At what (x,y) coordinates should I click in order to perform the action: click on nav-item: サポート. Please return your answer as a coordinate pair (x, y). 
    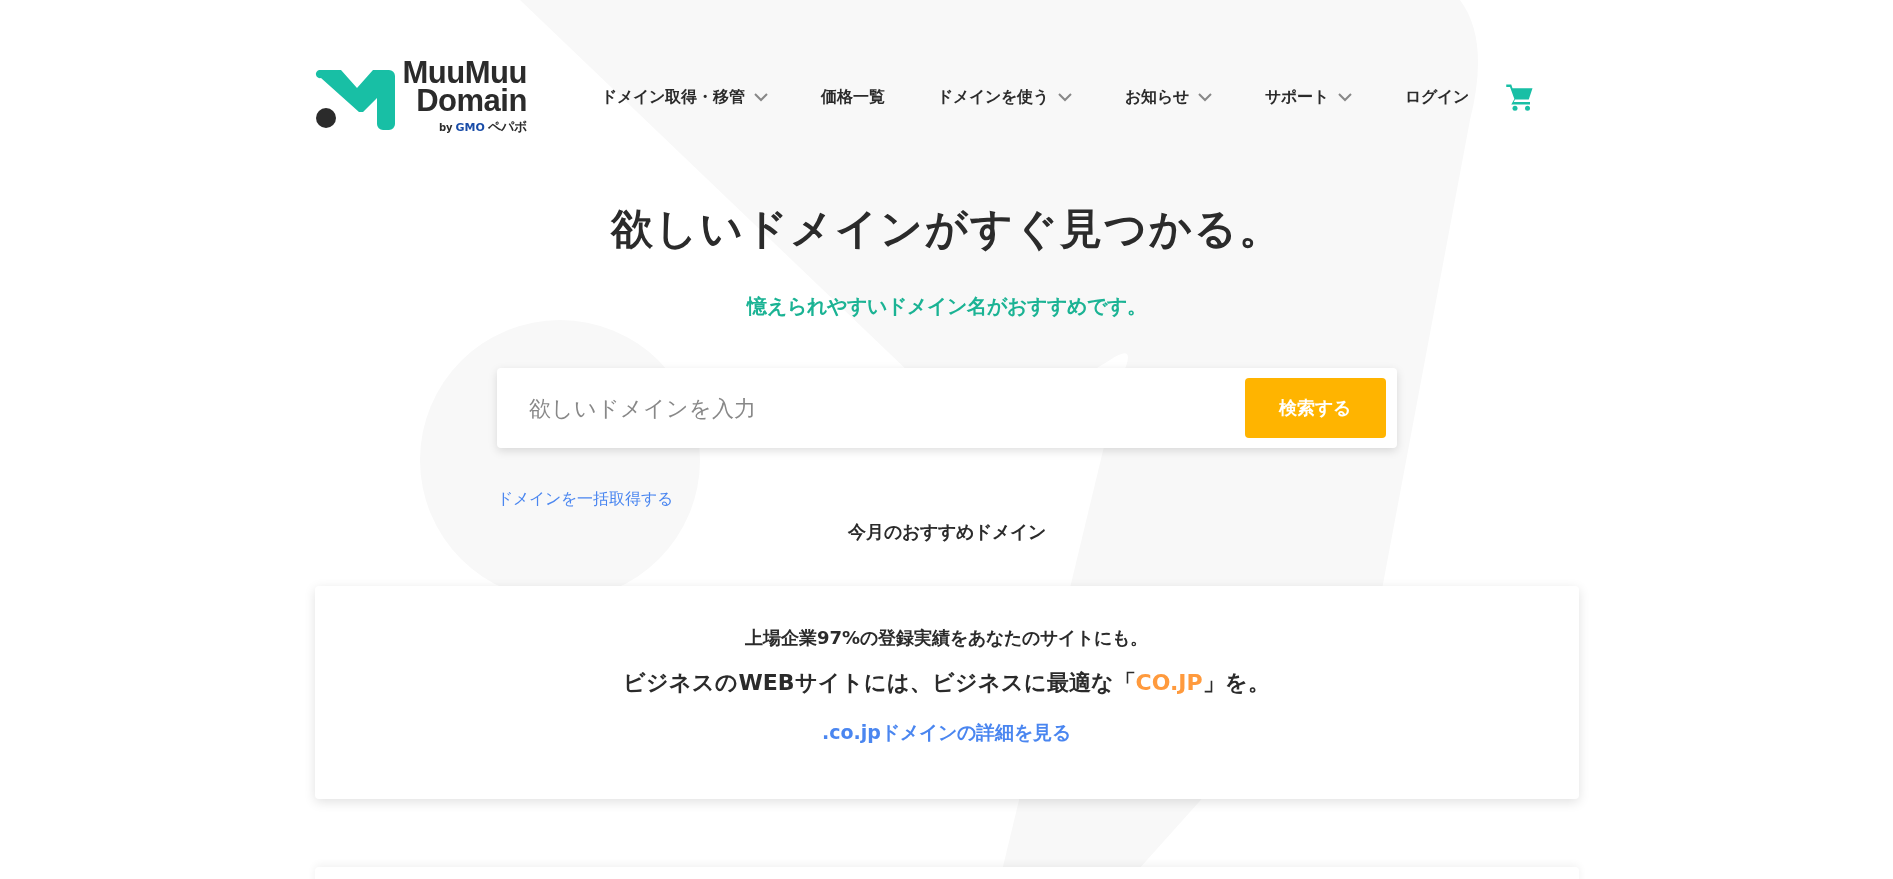
    Looking at the image, I should click on (1308, 97).